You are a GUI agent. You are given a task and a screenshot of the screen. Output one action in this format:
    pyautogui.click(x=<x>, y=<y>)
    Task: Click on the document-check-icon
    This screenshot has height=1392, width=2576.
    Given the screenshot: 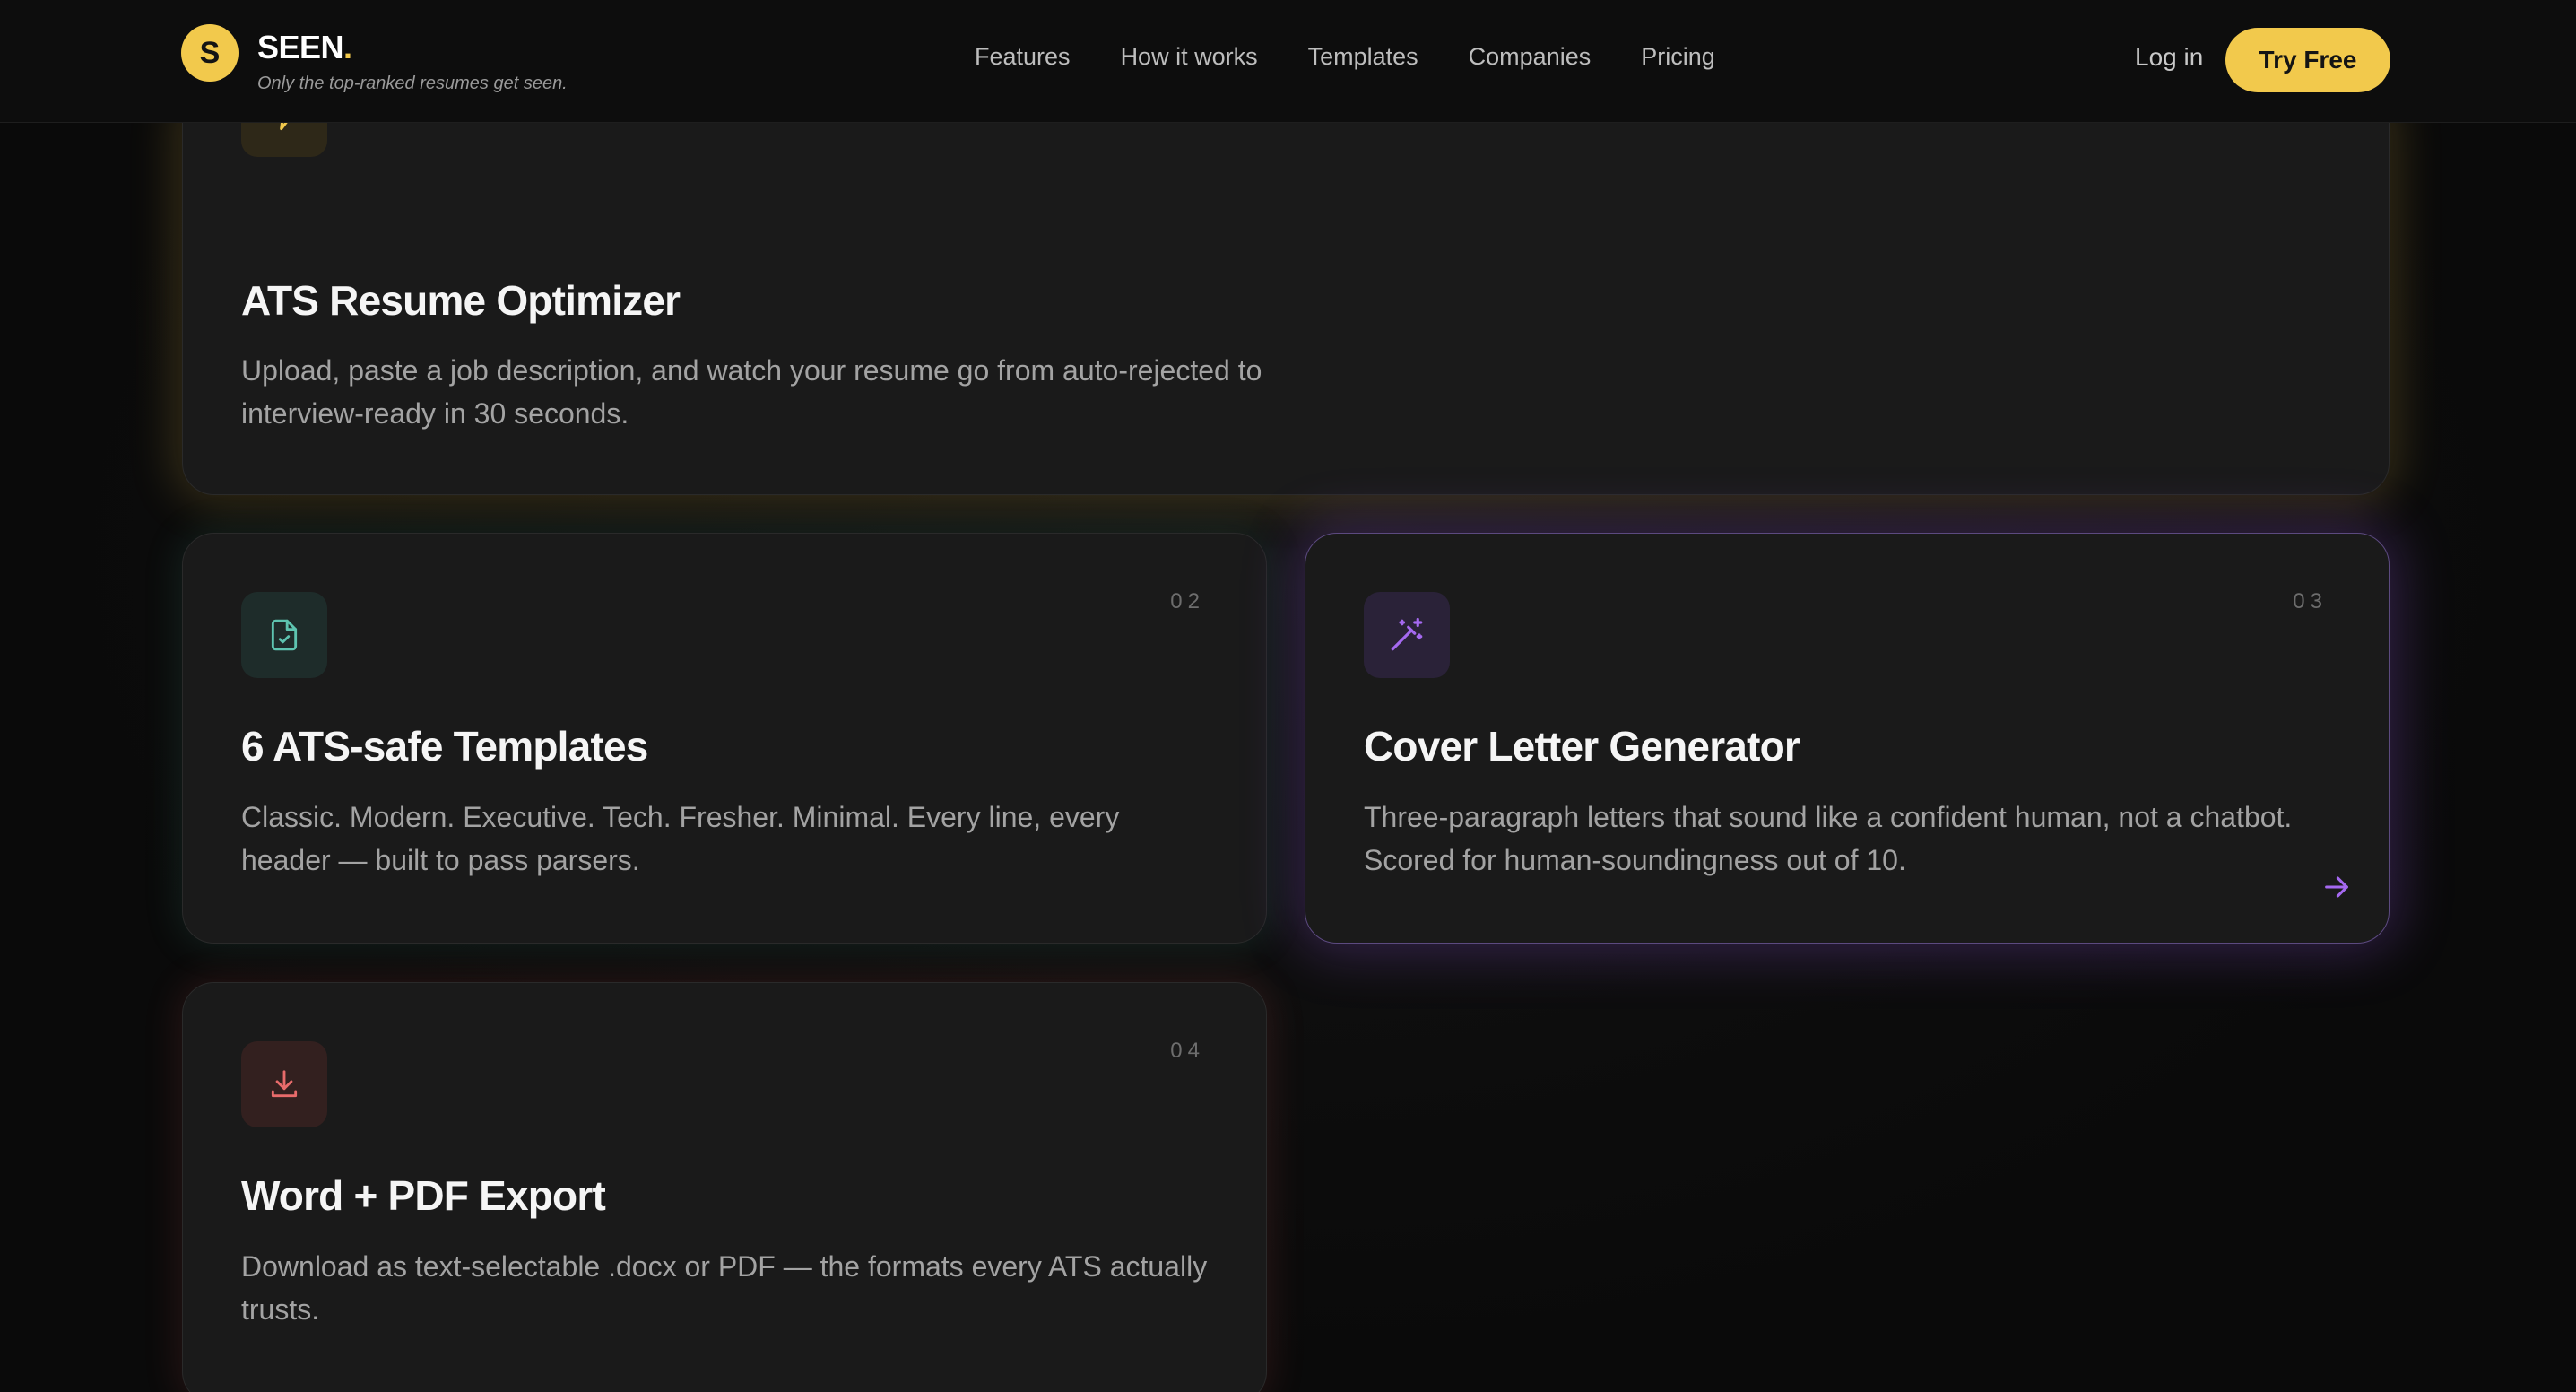 What is the action you would take?
    pyautogui.click(x=284, y=635)
    